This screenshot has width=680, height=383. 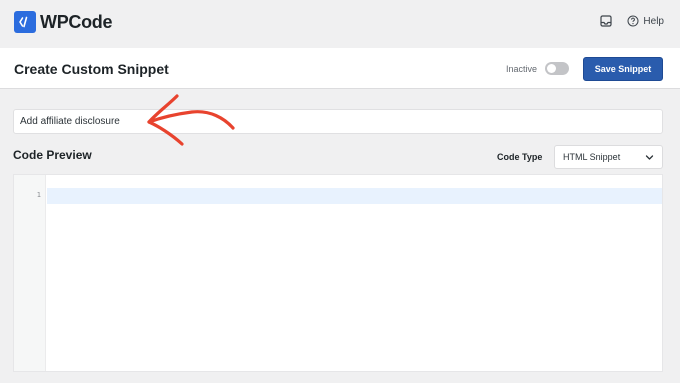 I want to click on page-header: Create Custom Snippet Inactive, so click(x=340, y=68).